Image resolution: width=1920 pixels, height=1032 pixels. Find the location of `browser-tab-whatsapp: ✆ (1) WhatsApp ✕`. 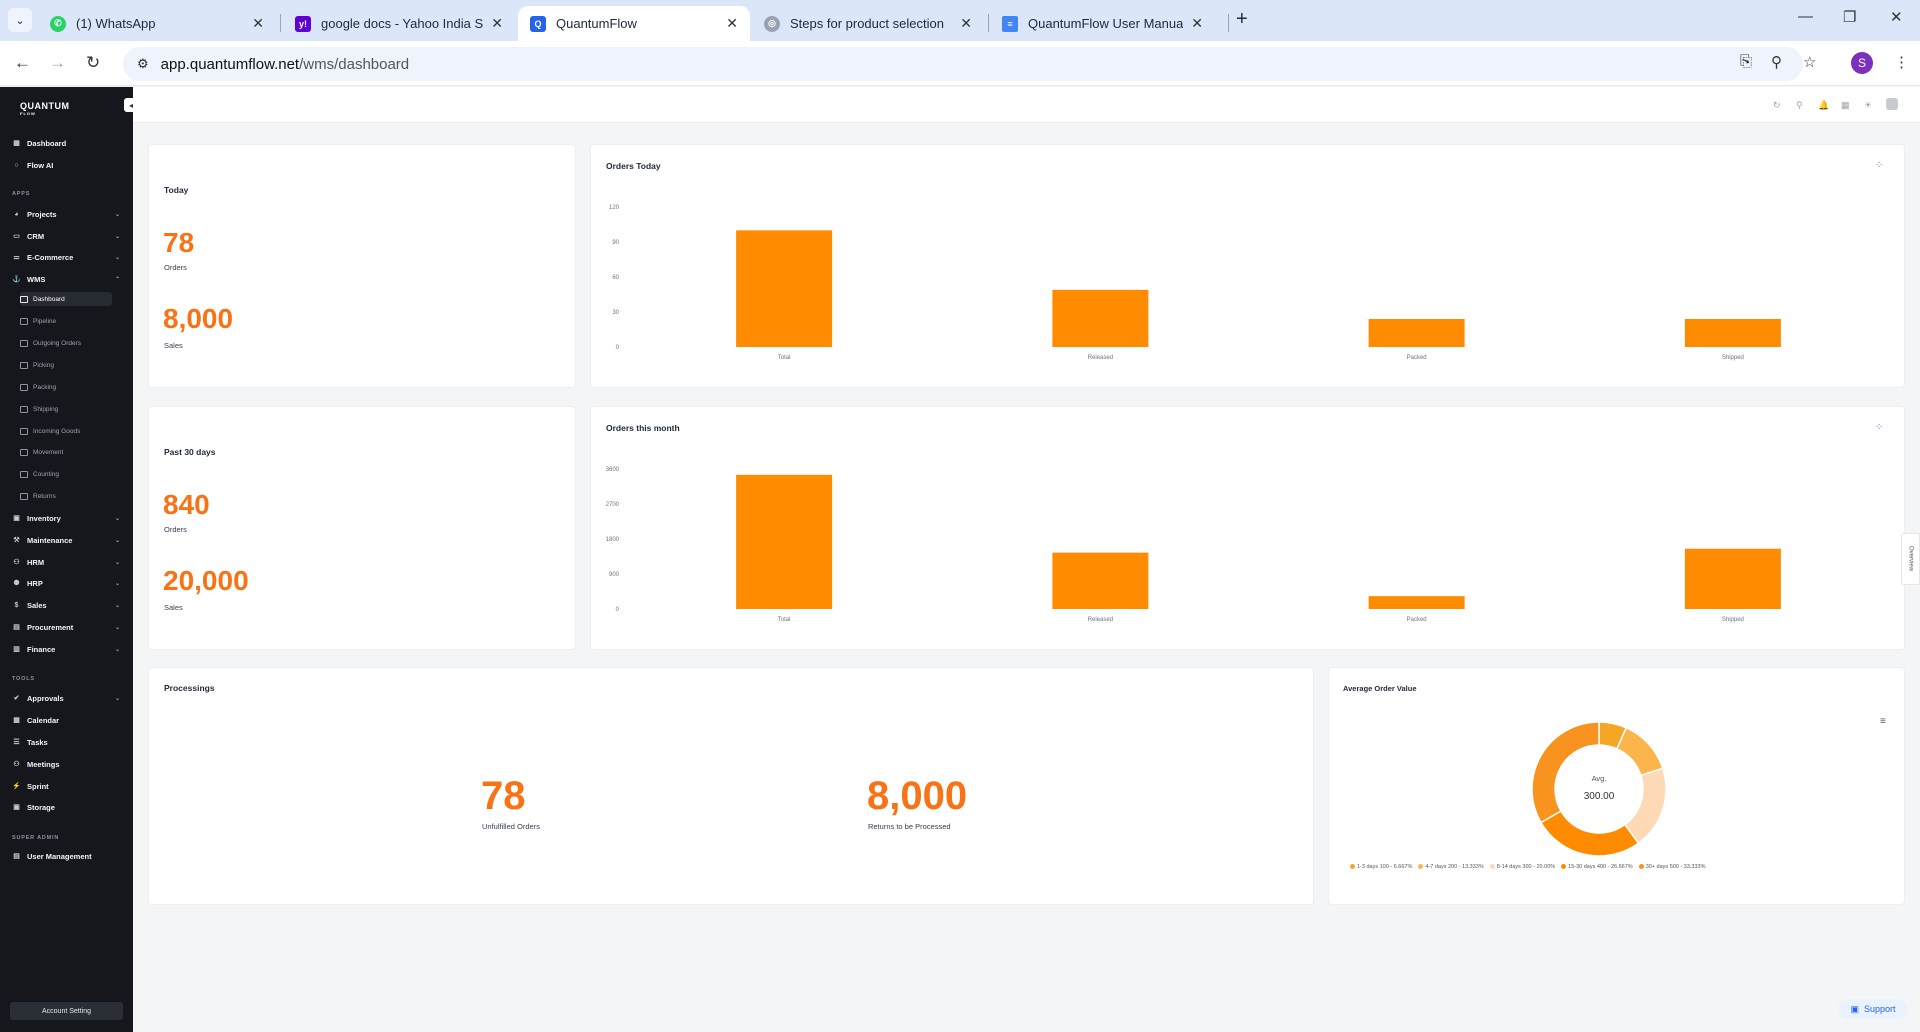

browser-tab-whatsapp: ✆ (1) WhatsApp ✕ is located at coordinates (157, 23).